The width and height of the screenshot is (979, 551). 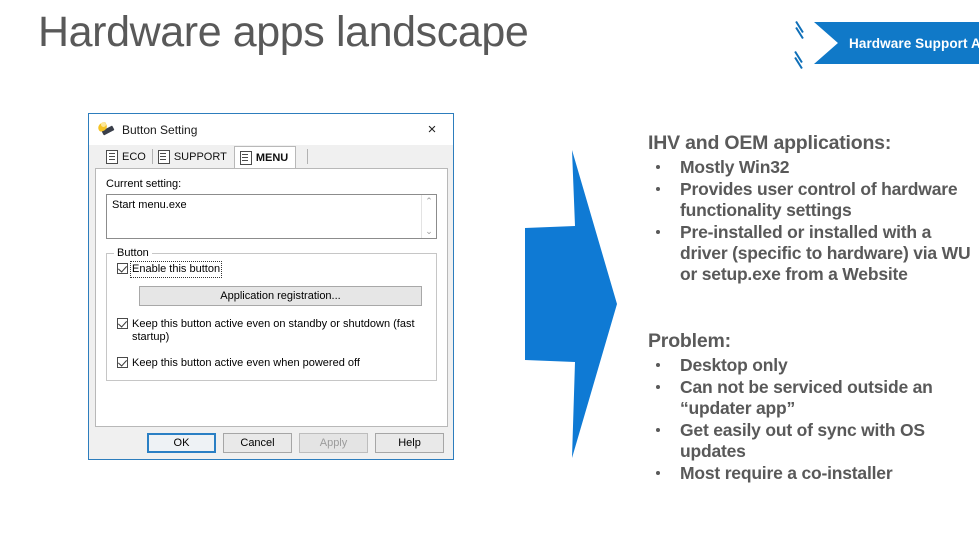 I want to click on tab-menu: MENU, so click(x=265, y=157).